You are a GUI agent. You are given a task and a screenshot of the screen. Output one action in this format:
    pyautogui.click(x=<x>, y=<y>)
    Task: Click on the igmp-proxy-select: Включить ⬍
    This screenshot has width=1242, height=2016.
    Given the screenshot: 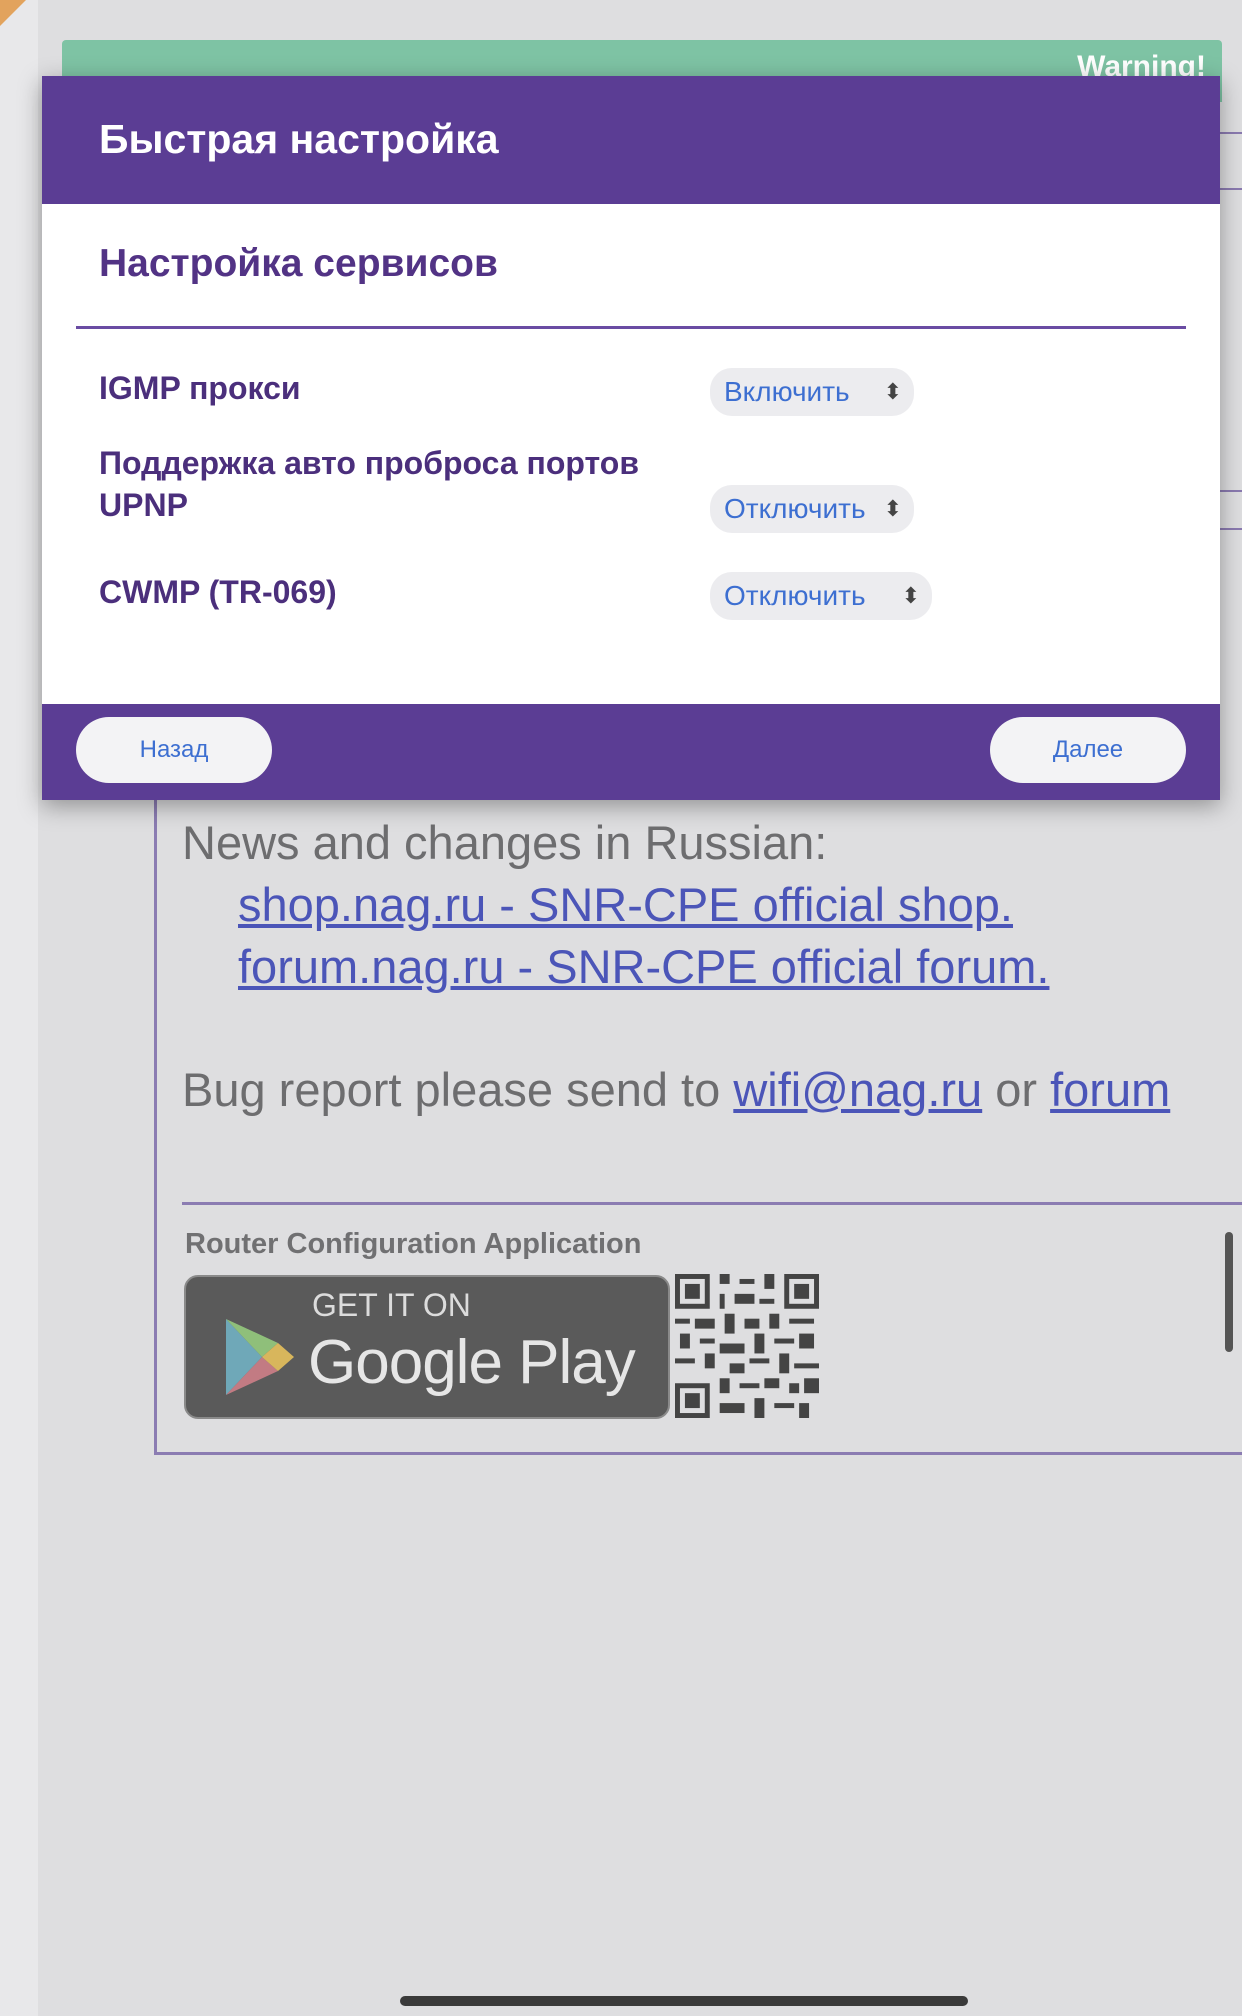 What is the action you would take?
    pyautogui.click(x=812, y=392)
    